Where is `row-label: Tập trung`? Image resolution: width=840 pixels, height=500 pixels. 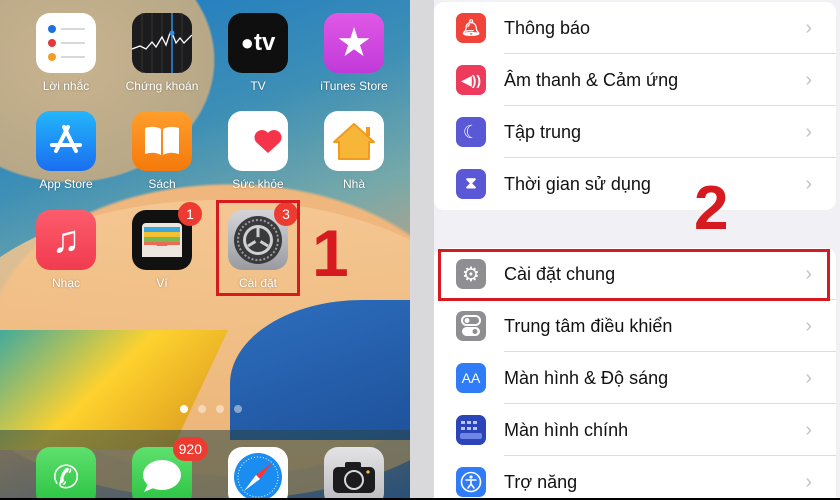 row-label: Tập trung is located at coordinates (543, 131).